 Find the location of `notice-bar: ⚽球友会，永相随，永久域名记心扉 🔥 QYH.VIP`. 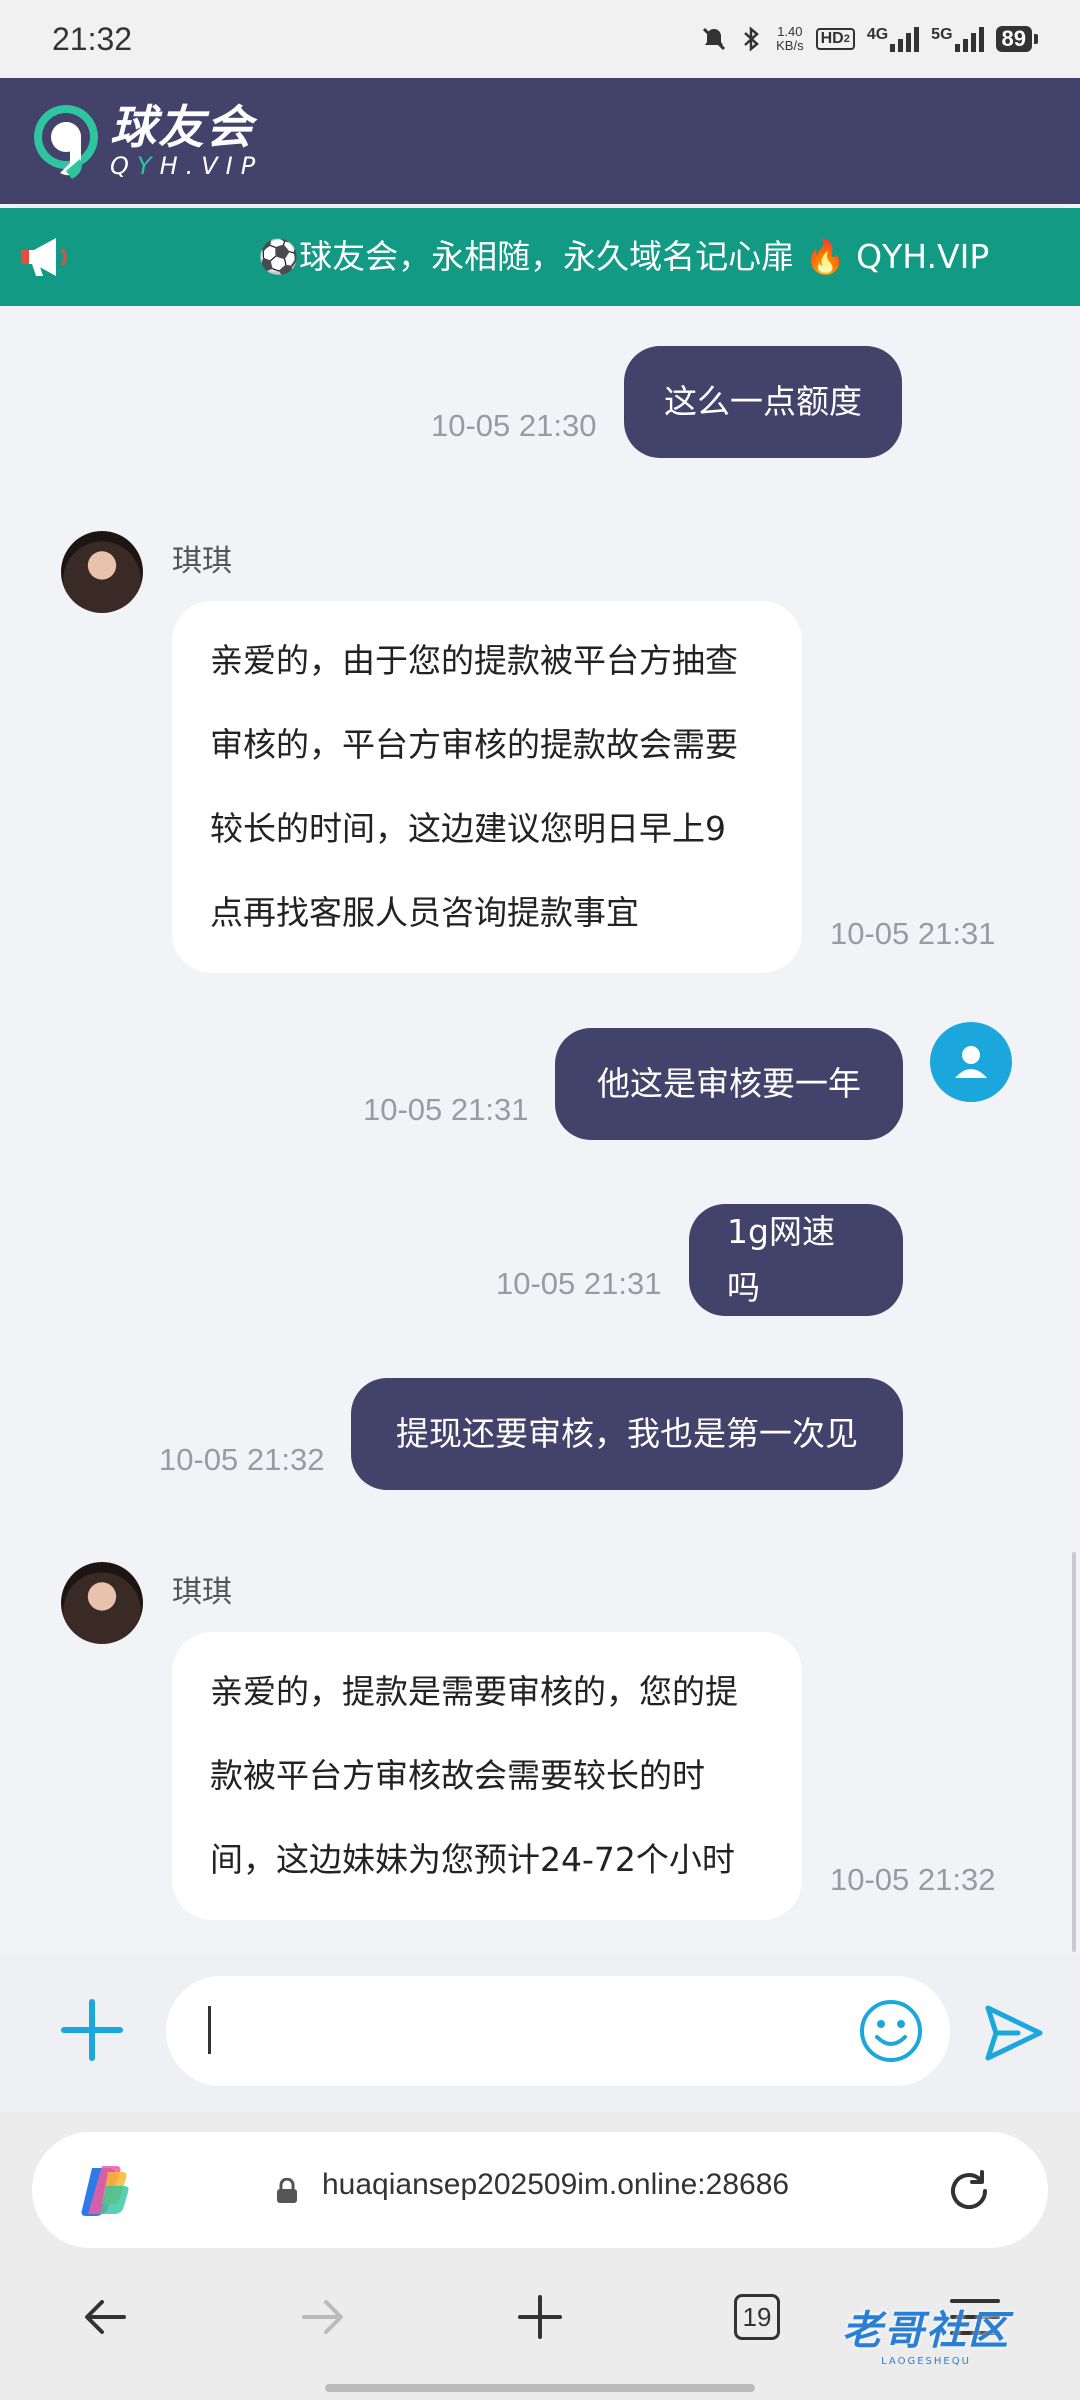

notice-bar: ⚽球友会，永相随，永久域名记心扉 🔥 QYH.VIP is located at coordinates (540, 257).